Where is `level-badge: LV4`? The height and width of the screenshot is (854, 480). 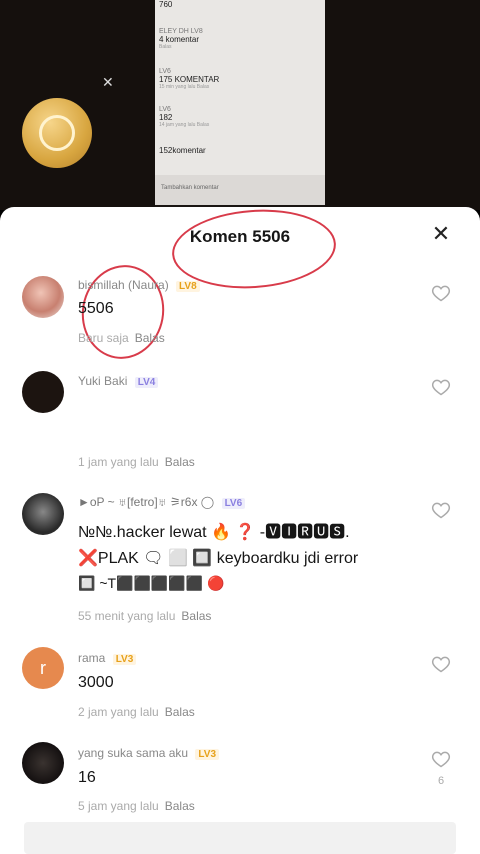 level-badge: LV4 is located at coordinates (146, 382).